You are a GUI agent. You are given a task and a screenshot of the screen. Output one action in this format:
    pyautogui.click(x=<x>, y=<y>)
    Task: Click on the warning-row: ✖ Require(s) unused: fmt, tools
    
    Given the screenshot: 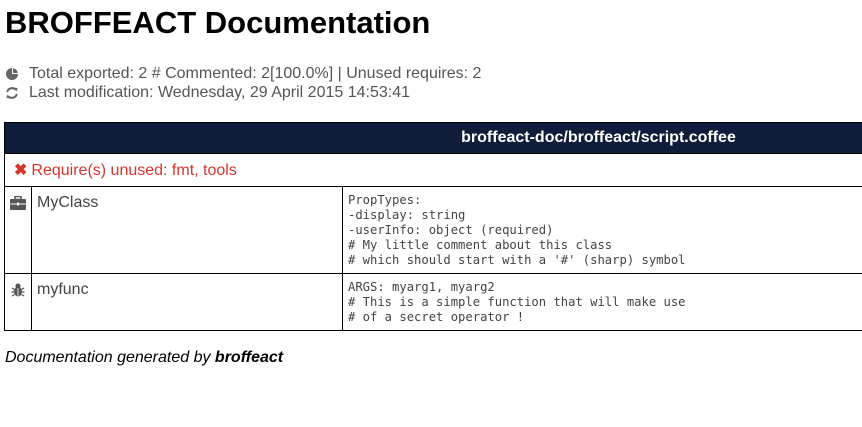 What is the action you would take?
    pyautogui.click(x=433, y=170)
    